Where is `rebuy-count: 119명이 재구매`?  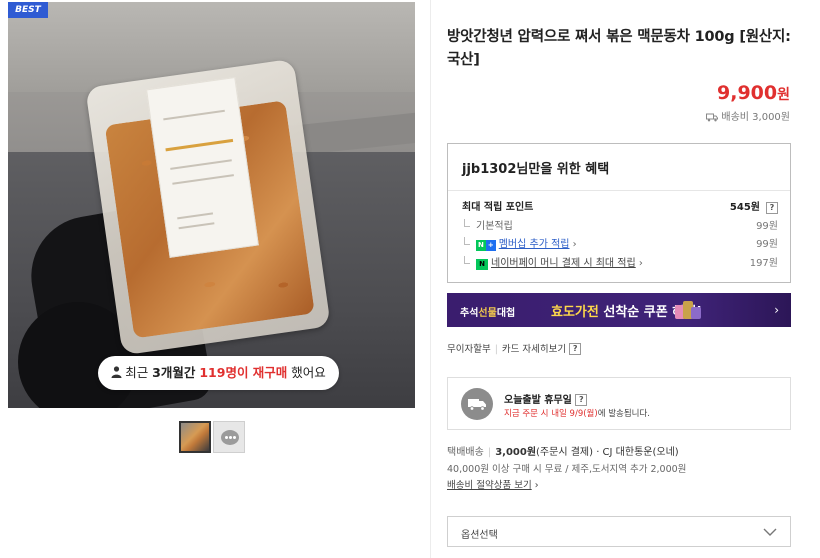 rebuy-count: 119명이 재구매 is located at coordinates (243, 372).